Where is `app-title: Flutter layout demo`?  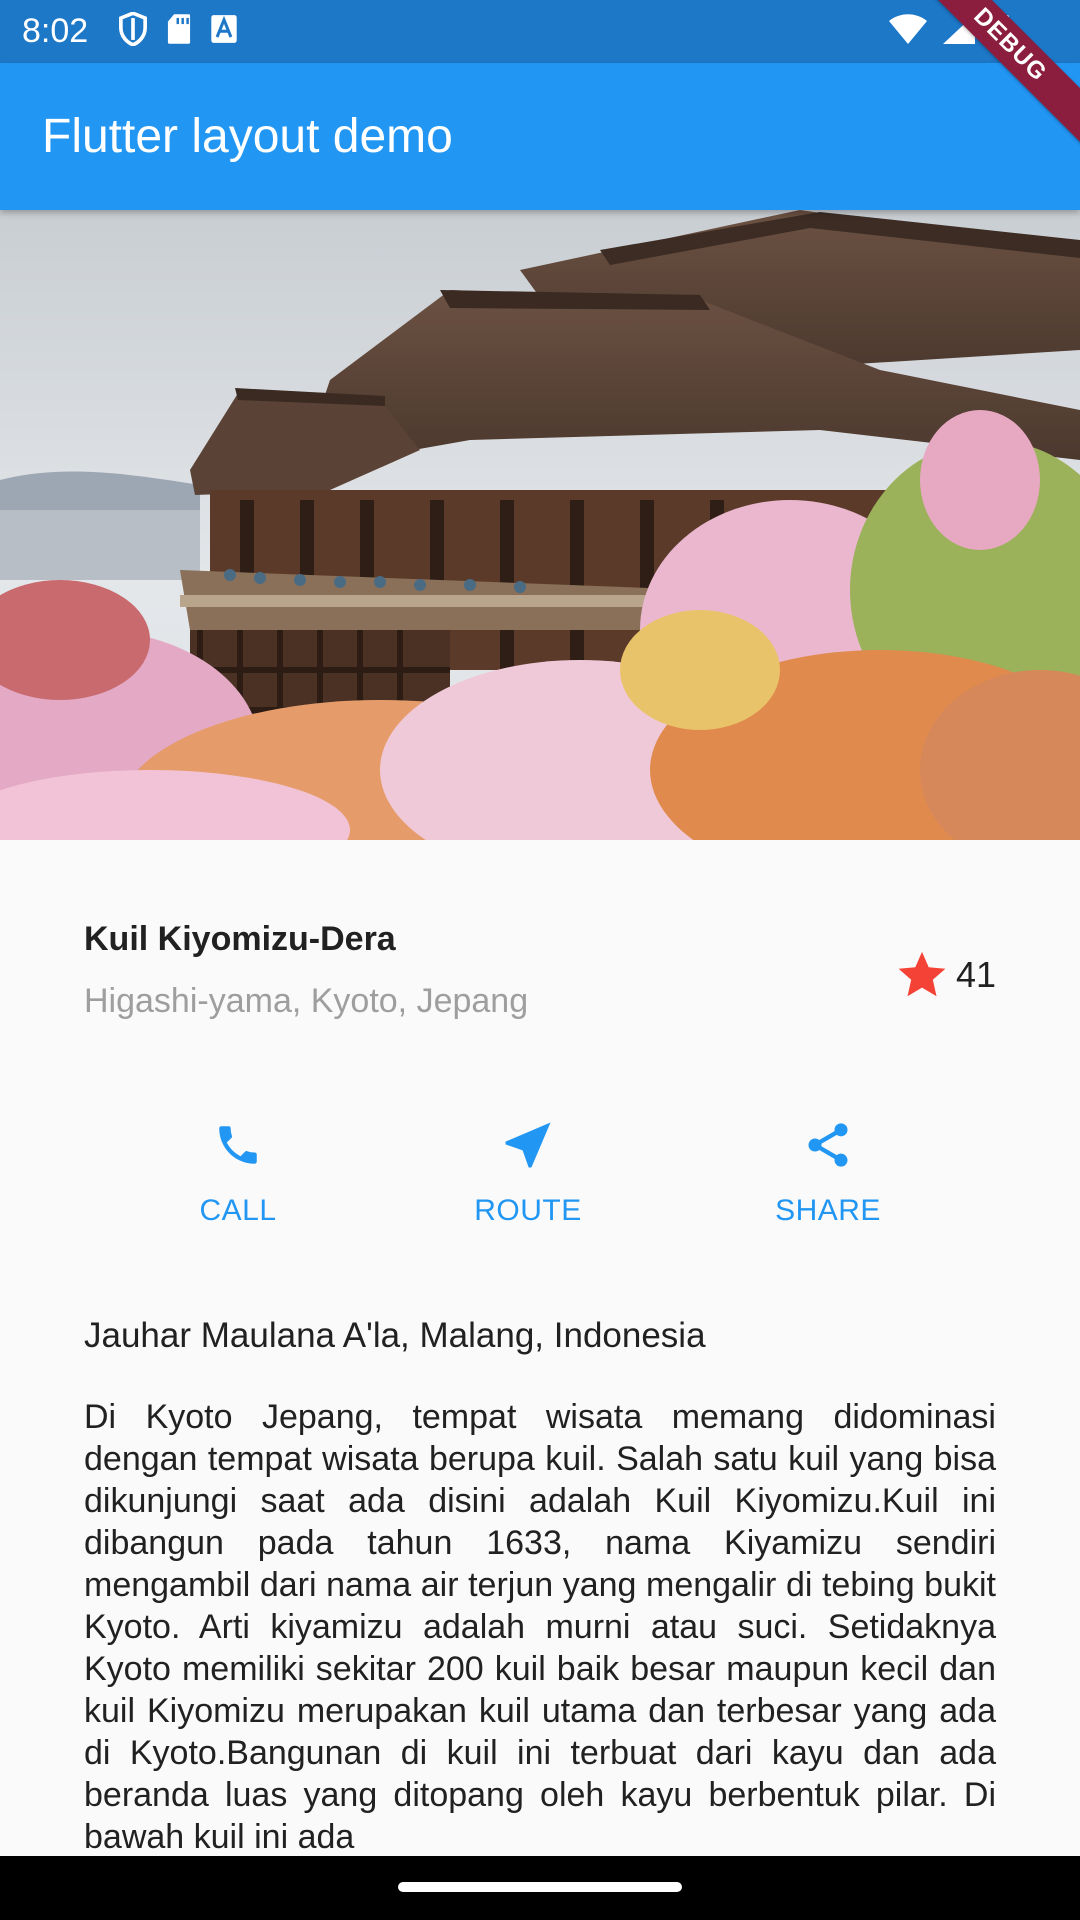 app-title: Flutter layout demo is located at coordinates (247, 136).